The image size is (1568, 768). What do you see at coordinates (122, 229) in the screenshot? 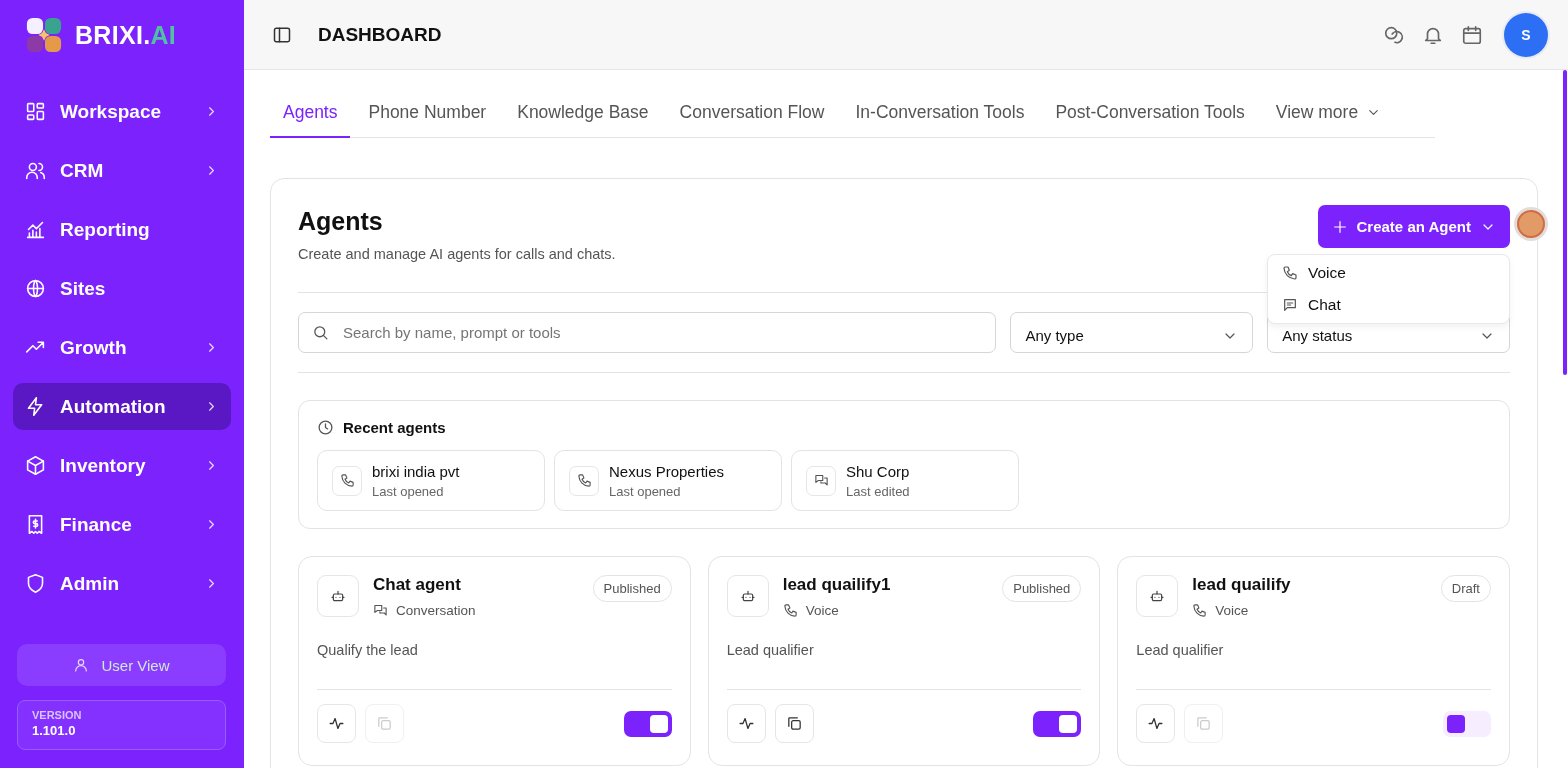
I see `nav-item: Reporting` at bounding box center [122, 229].